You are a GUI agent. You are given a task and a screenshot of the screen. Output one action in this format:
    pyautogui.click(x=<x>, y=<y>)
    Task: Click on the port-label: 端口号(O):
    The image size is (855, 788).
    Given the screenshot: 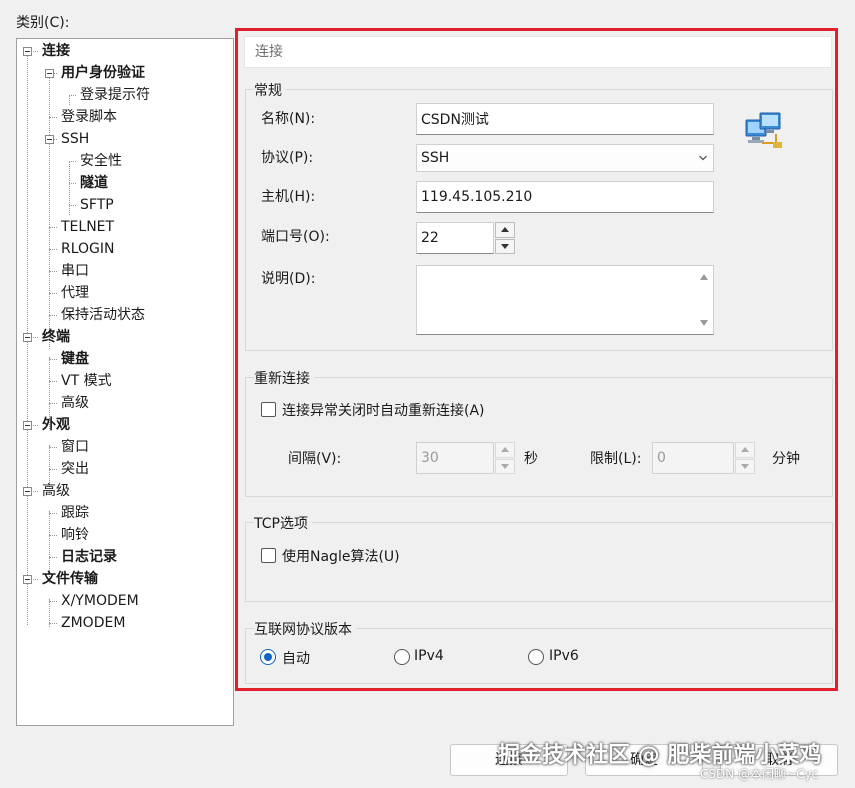 What is the action you would take?
    pyautogui.click(x=295, y=237)
    